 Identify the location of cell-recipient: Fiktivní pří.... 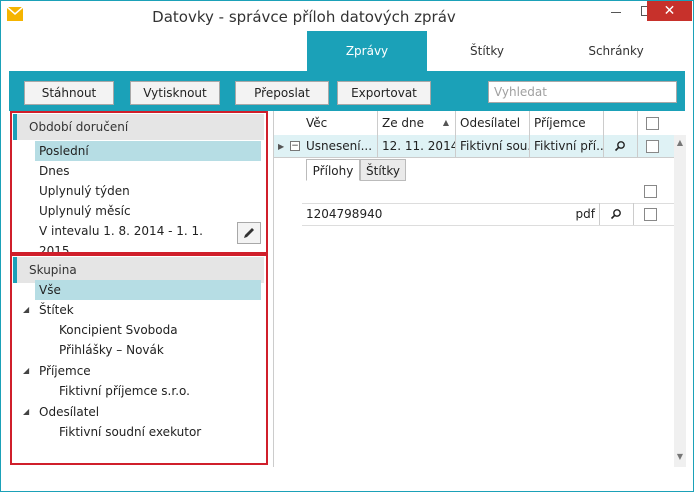
(567, 146).